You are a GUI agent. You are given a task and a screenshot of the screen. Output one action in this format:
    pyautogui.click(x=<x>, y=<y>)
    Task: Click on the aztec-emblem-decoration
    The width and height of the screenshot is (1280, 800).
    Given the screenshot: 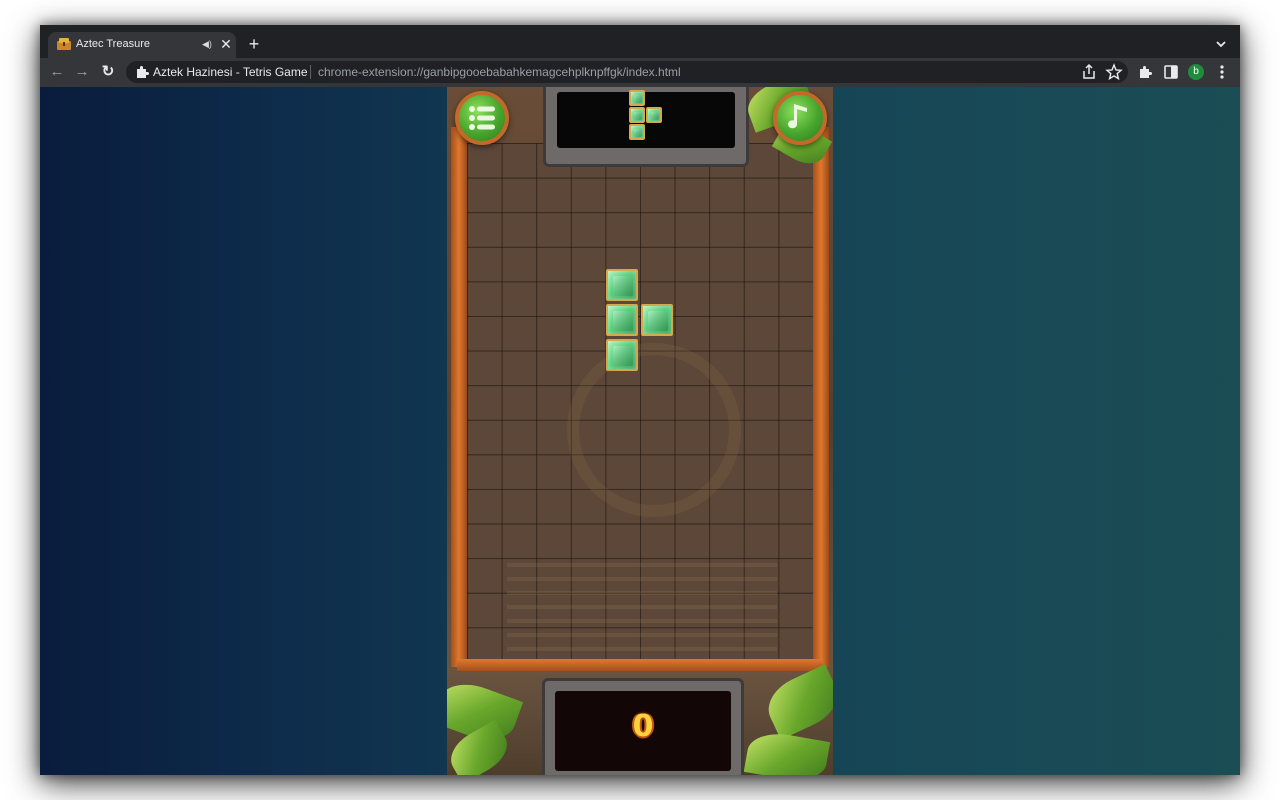 What is the action you would take?
    pyautogui.click(x=654, y=430)
    